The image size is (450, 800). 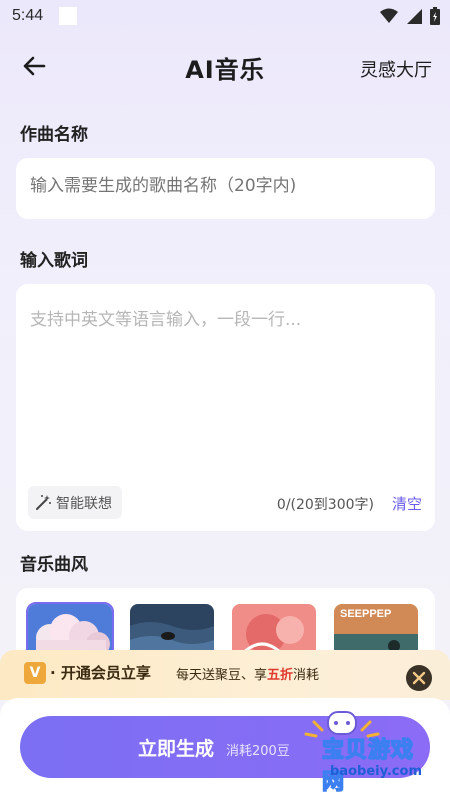 What do you see at coordinates (54, 261) in the screenshot?
I see `lyrics-label: 输入歌词` at bounding box center [54, 261].